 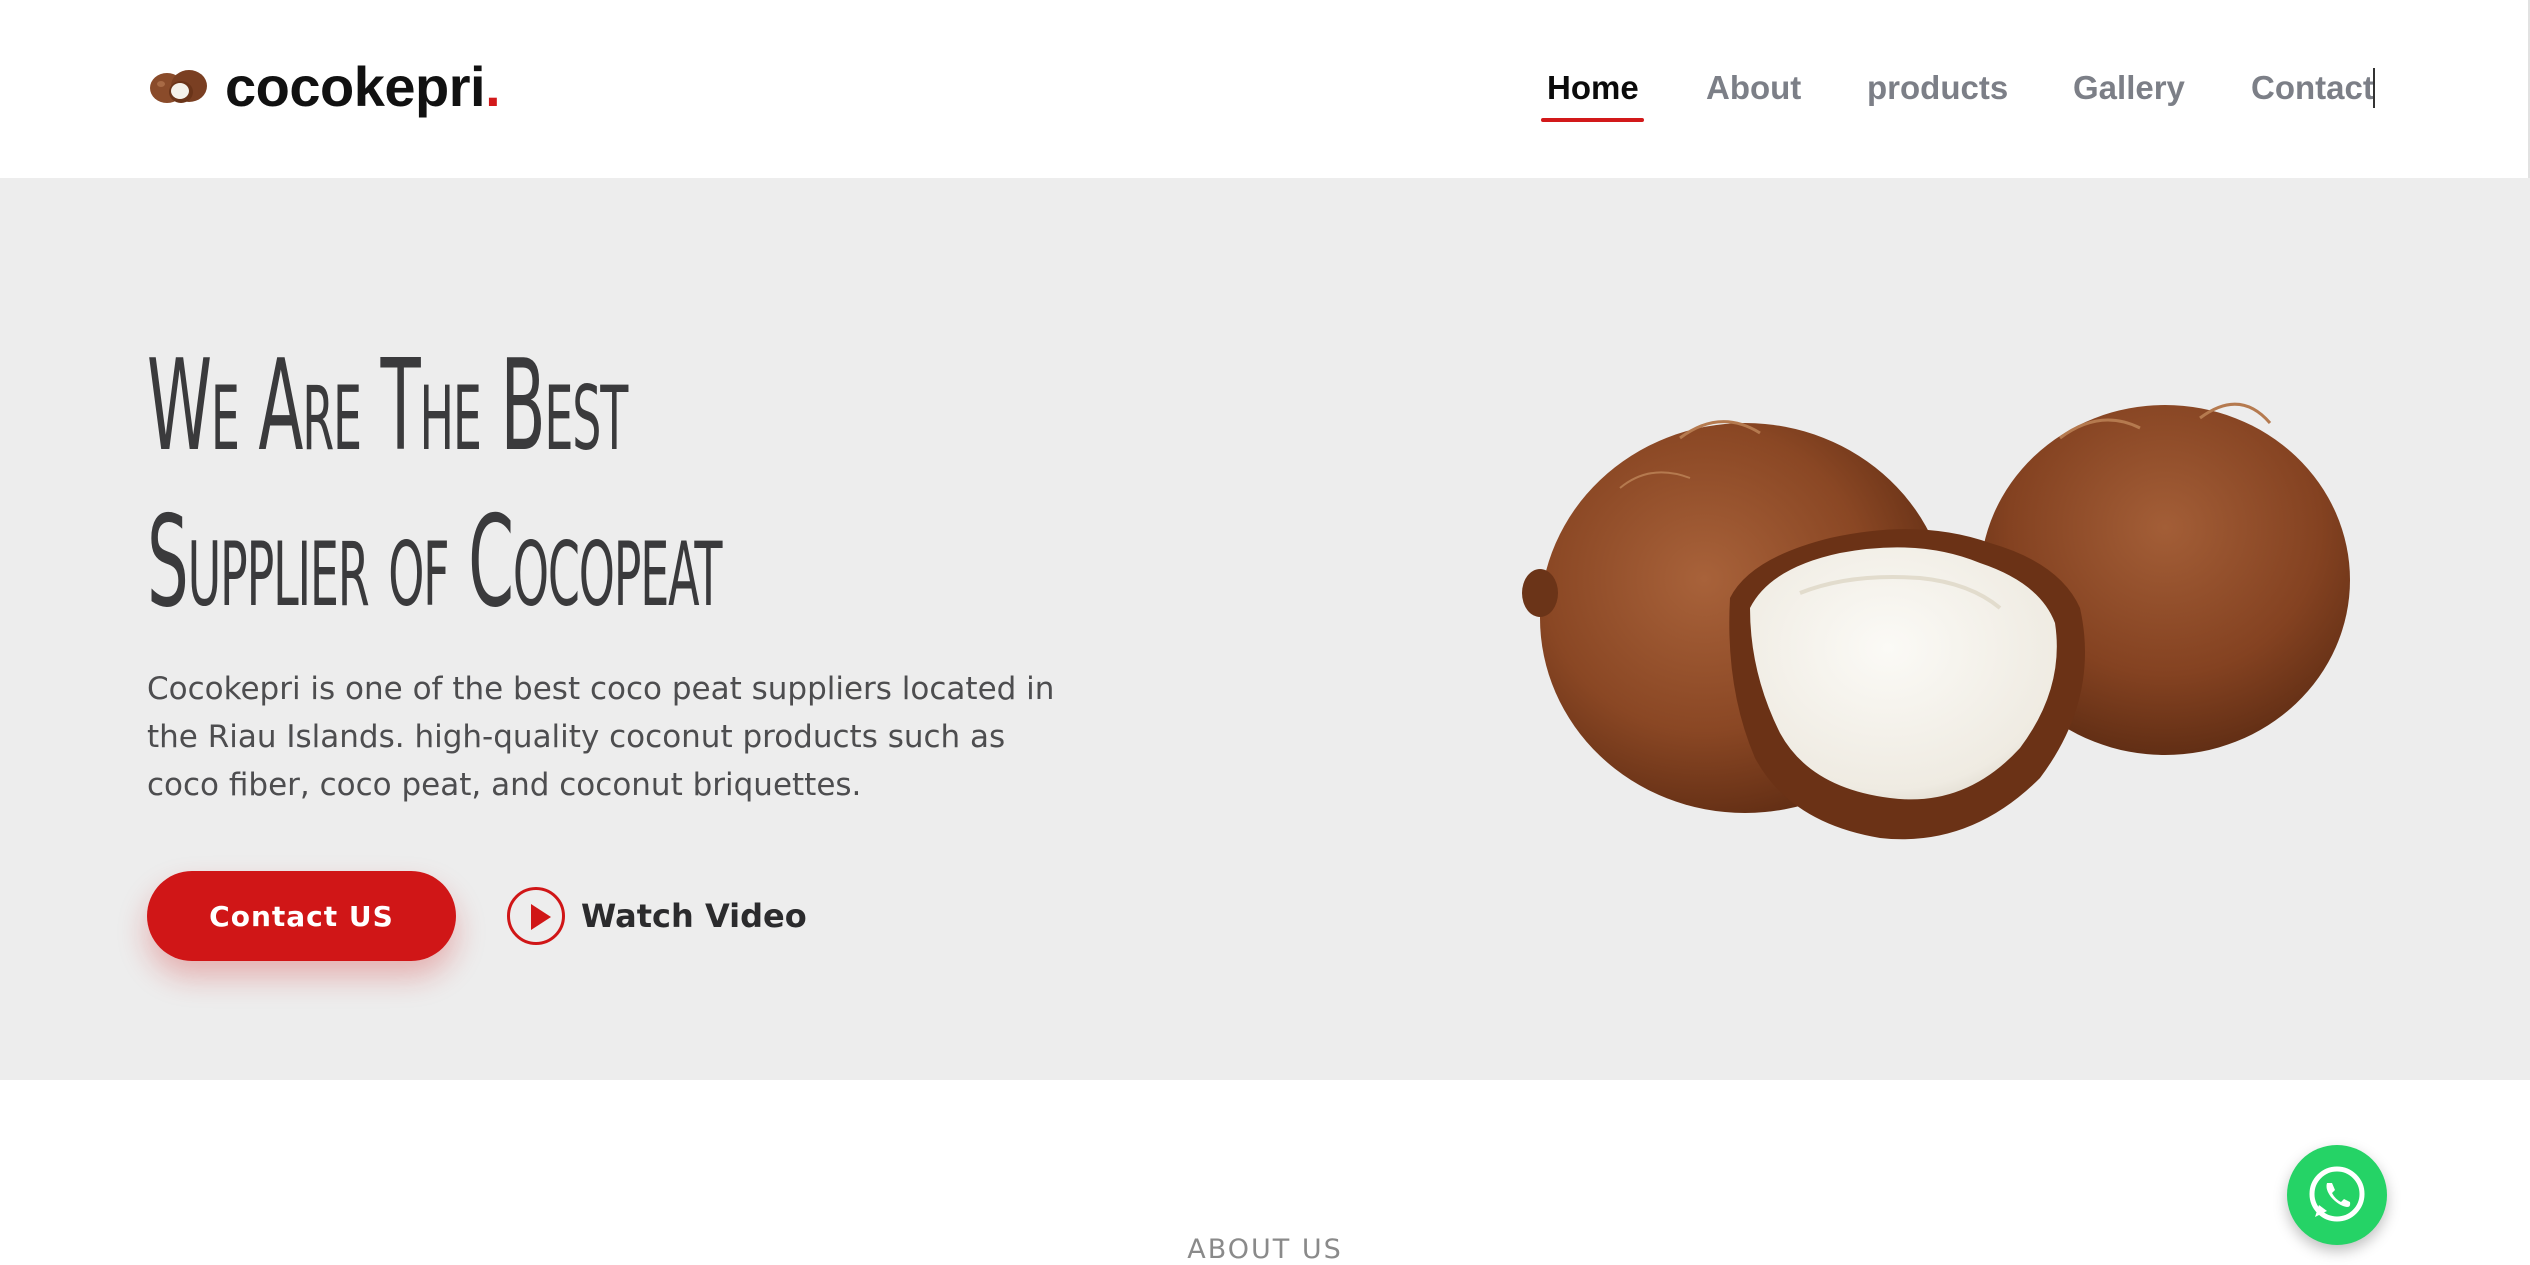 I want to click on nav-active-underline, so click(x=1592, y=120).